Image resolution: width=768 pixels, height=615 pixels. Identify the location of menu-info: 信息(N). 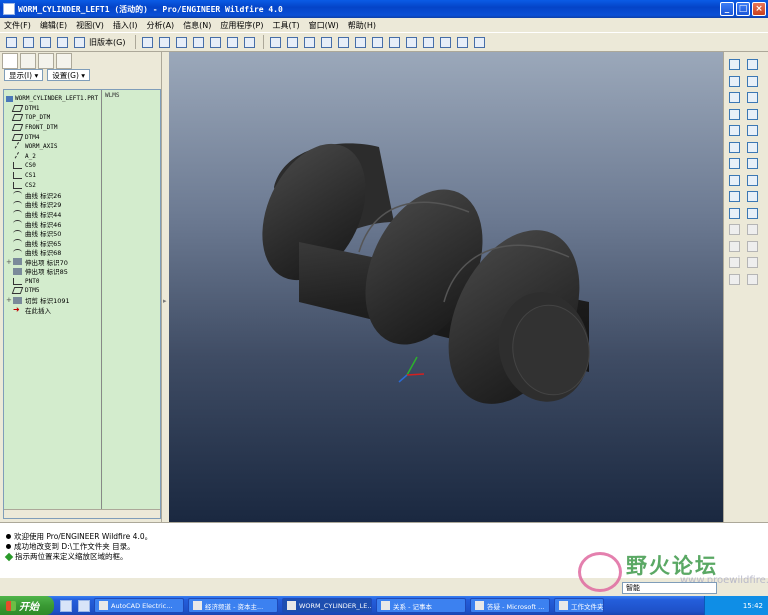
(197, 25).